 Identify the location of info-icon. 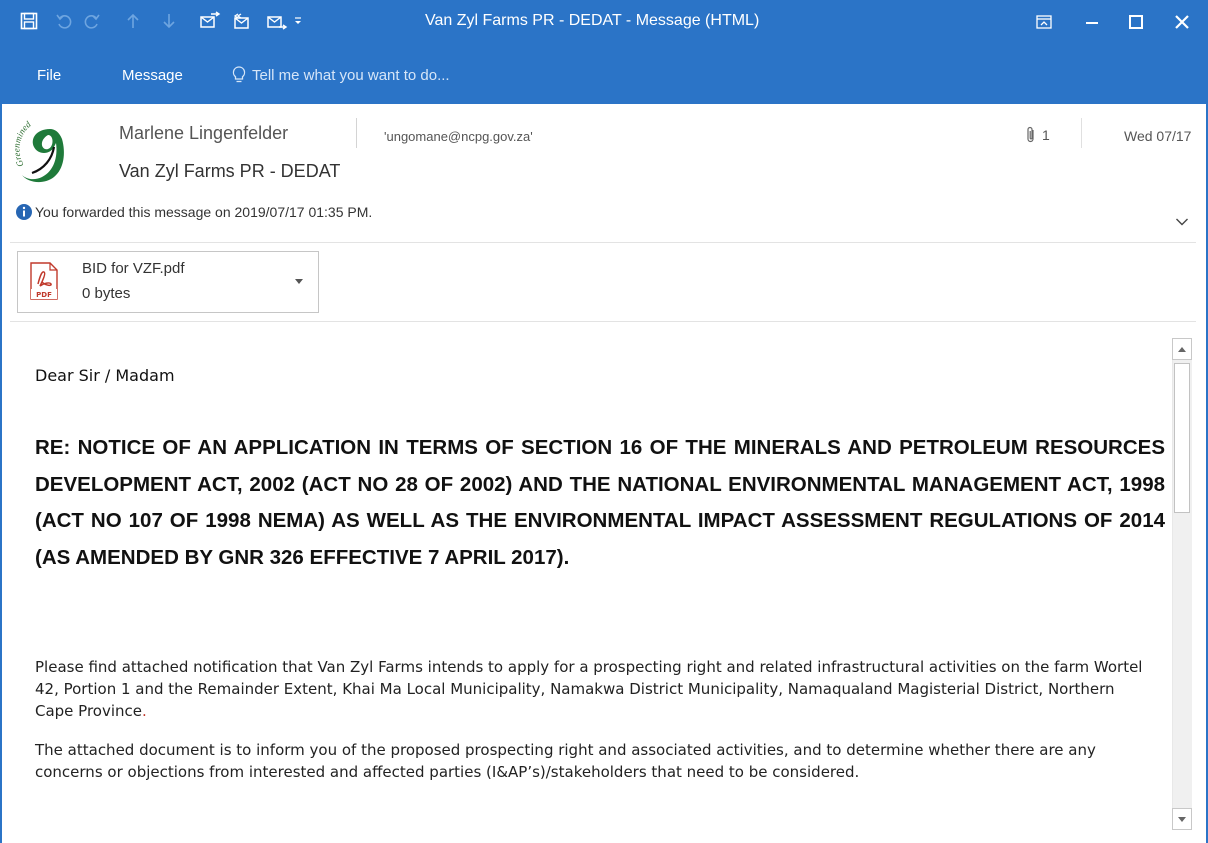
(24, 212).